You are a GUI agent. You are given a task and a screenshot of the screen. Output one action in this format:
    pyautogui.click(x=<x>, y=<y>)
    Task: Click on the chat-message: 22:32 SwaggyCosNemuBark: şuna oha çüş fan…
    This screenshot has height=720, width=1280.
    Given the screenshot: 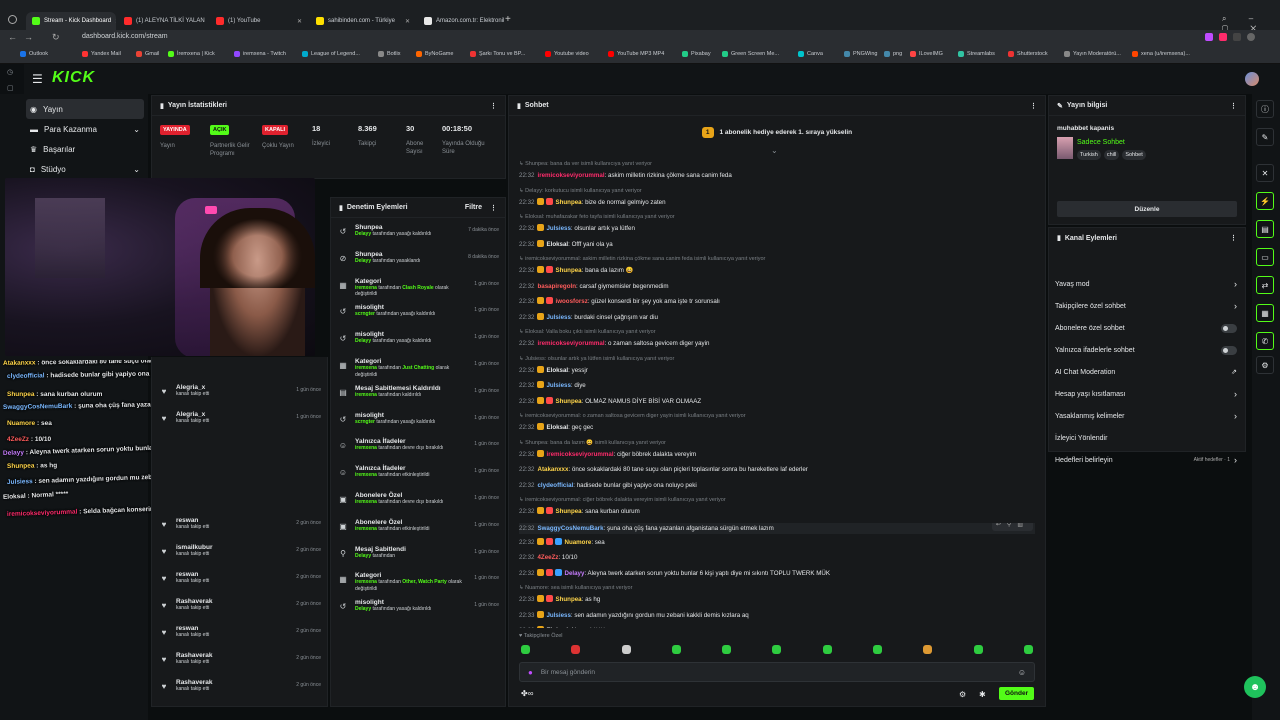 What is the action you would take?
    pyautogui.click(x=777, y=528)
    